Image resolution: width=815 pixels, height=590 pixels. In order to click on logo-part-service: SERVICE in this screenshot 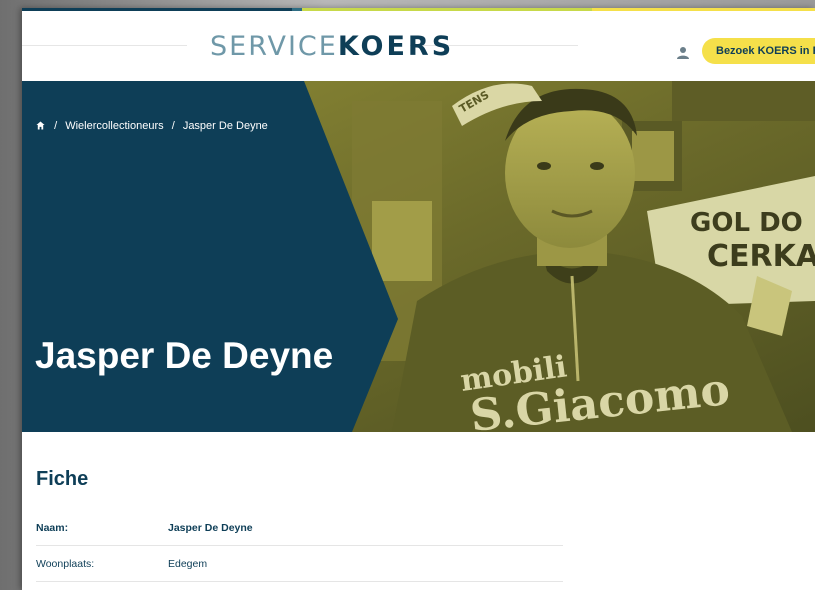, I will do `click(274, 46)`.